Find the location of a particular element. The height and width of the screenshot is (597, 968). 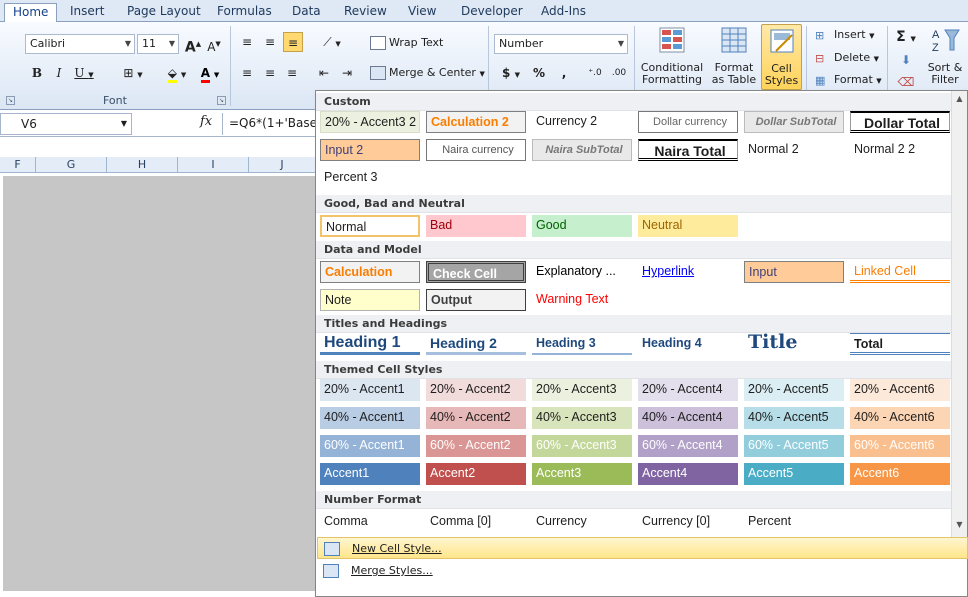

cell-style-item: Naira SubTotal is located at coordinates (582, 150).